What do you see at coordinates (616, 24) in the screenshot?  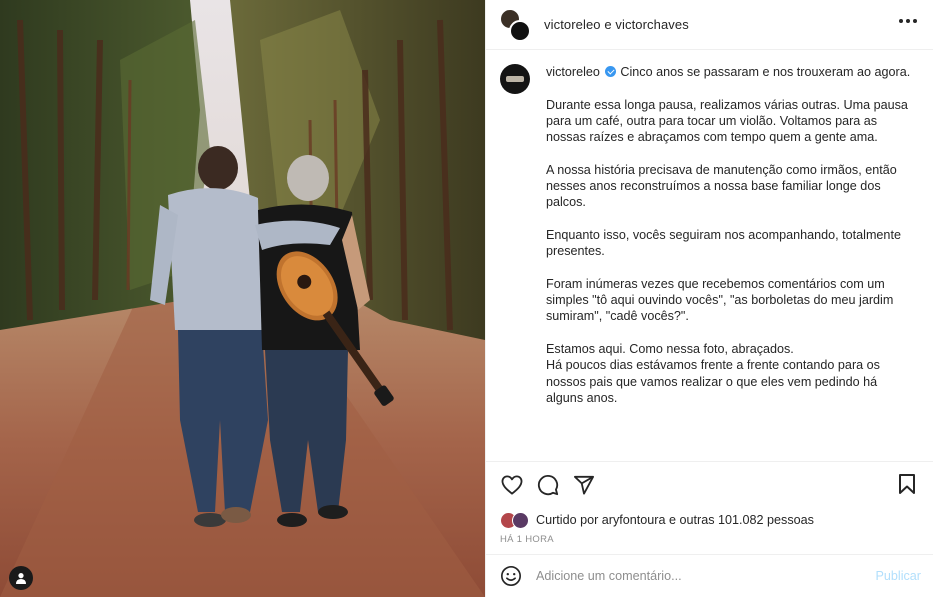 I see `post-authors: victoreleo e victorchaves` at bounding box center [616, 24].